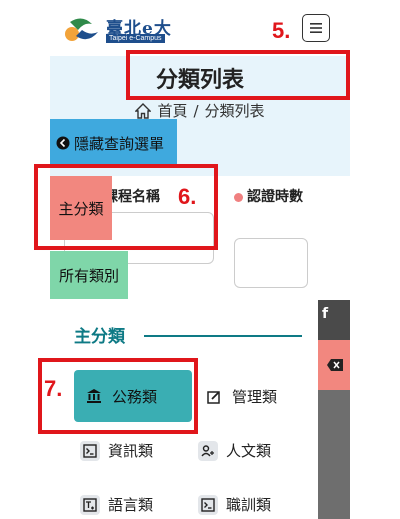 This screenshot has height=519, width=400. I want to click on category-language: 語言類, so click(116, 504).